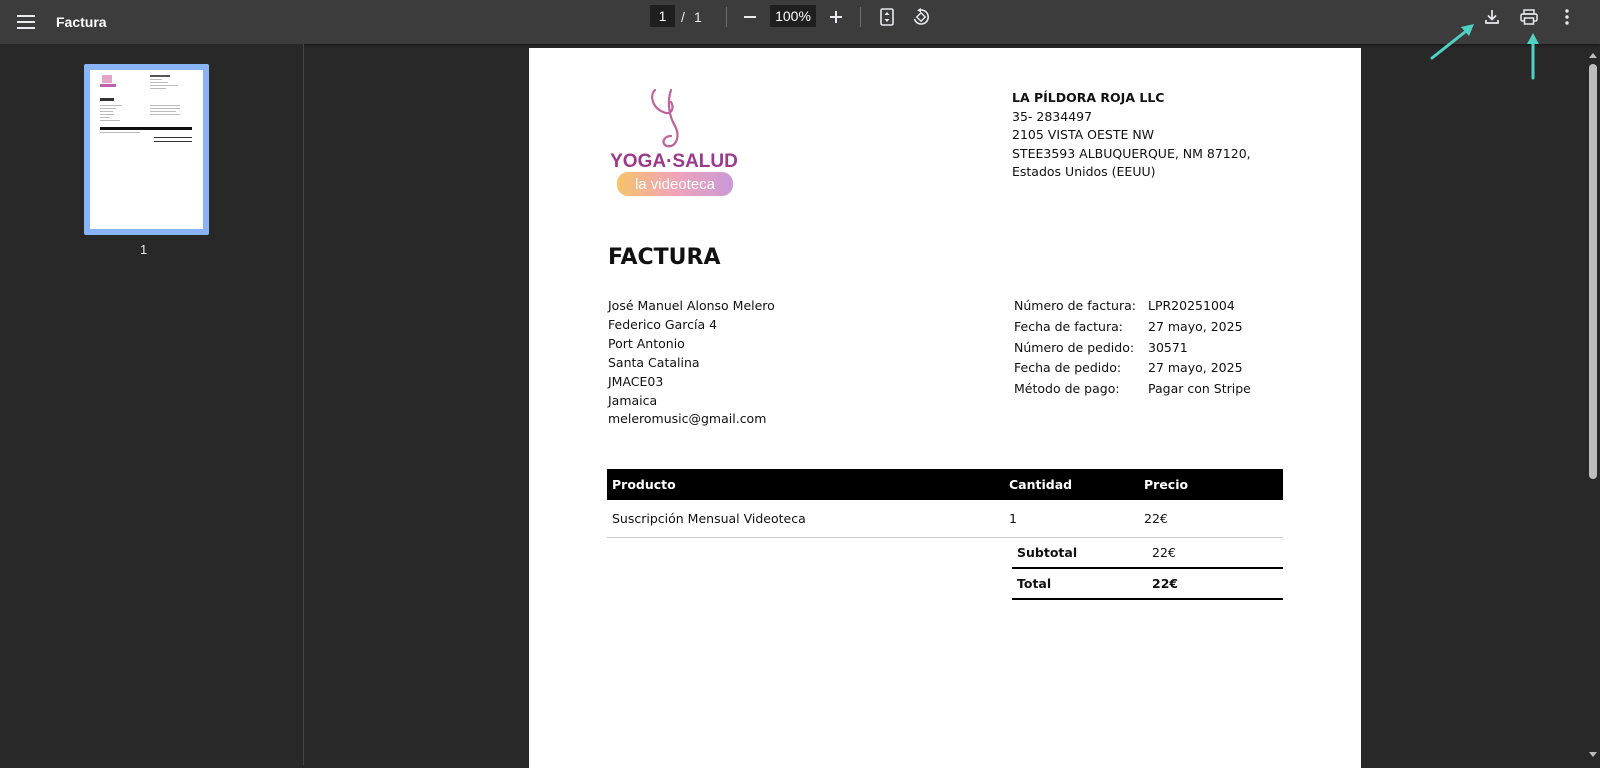 The height and width of the screenshot is (768, 1600). I want to click on vertical-scrollbar, so click(1593, 406).